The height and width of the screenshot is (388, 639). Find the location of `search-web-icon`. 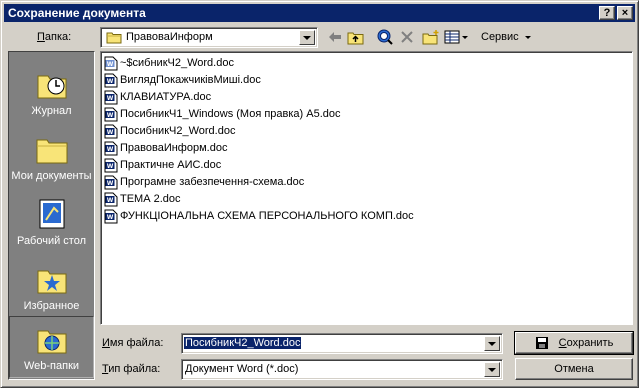

search-web-icon is located at coordinates (385, 37).